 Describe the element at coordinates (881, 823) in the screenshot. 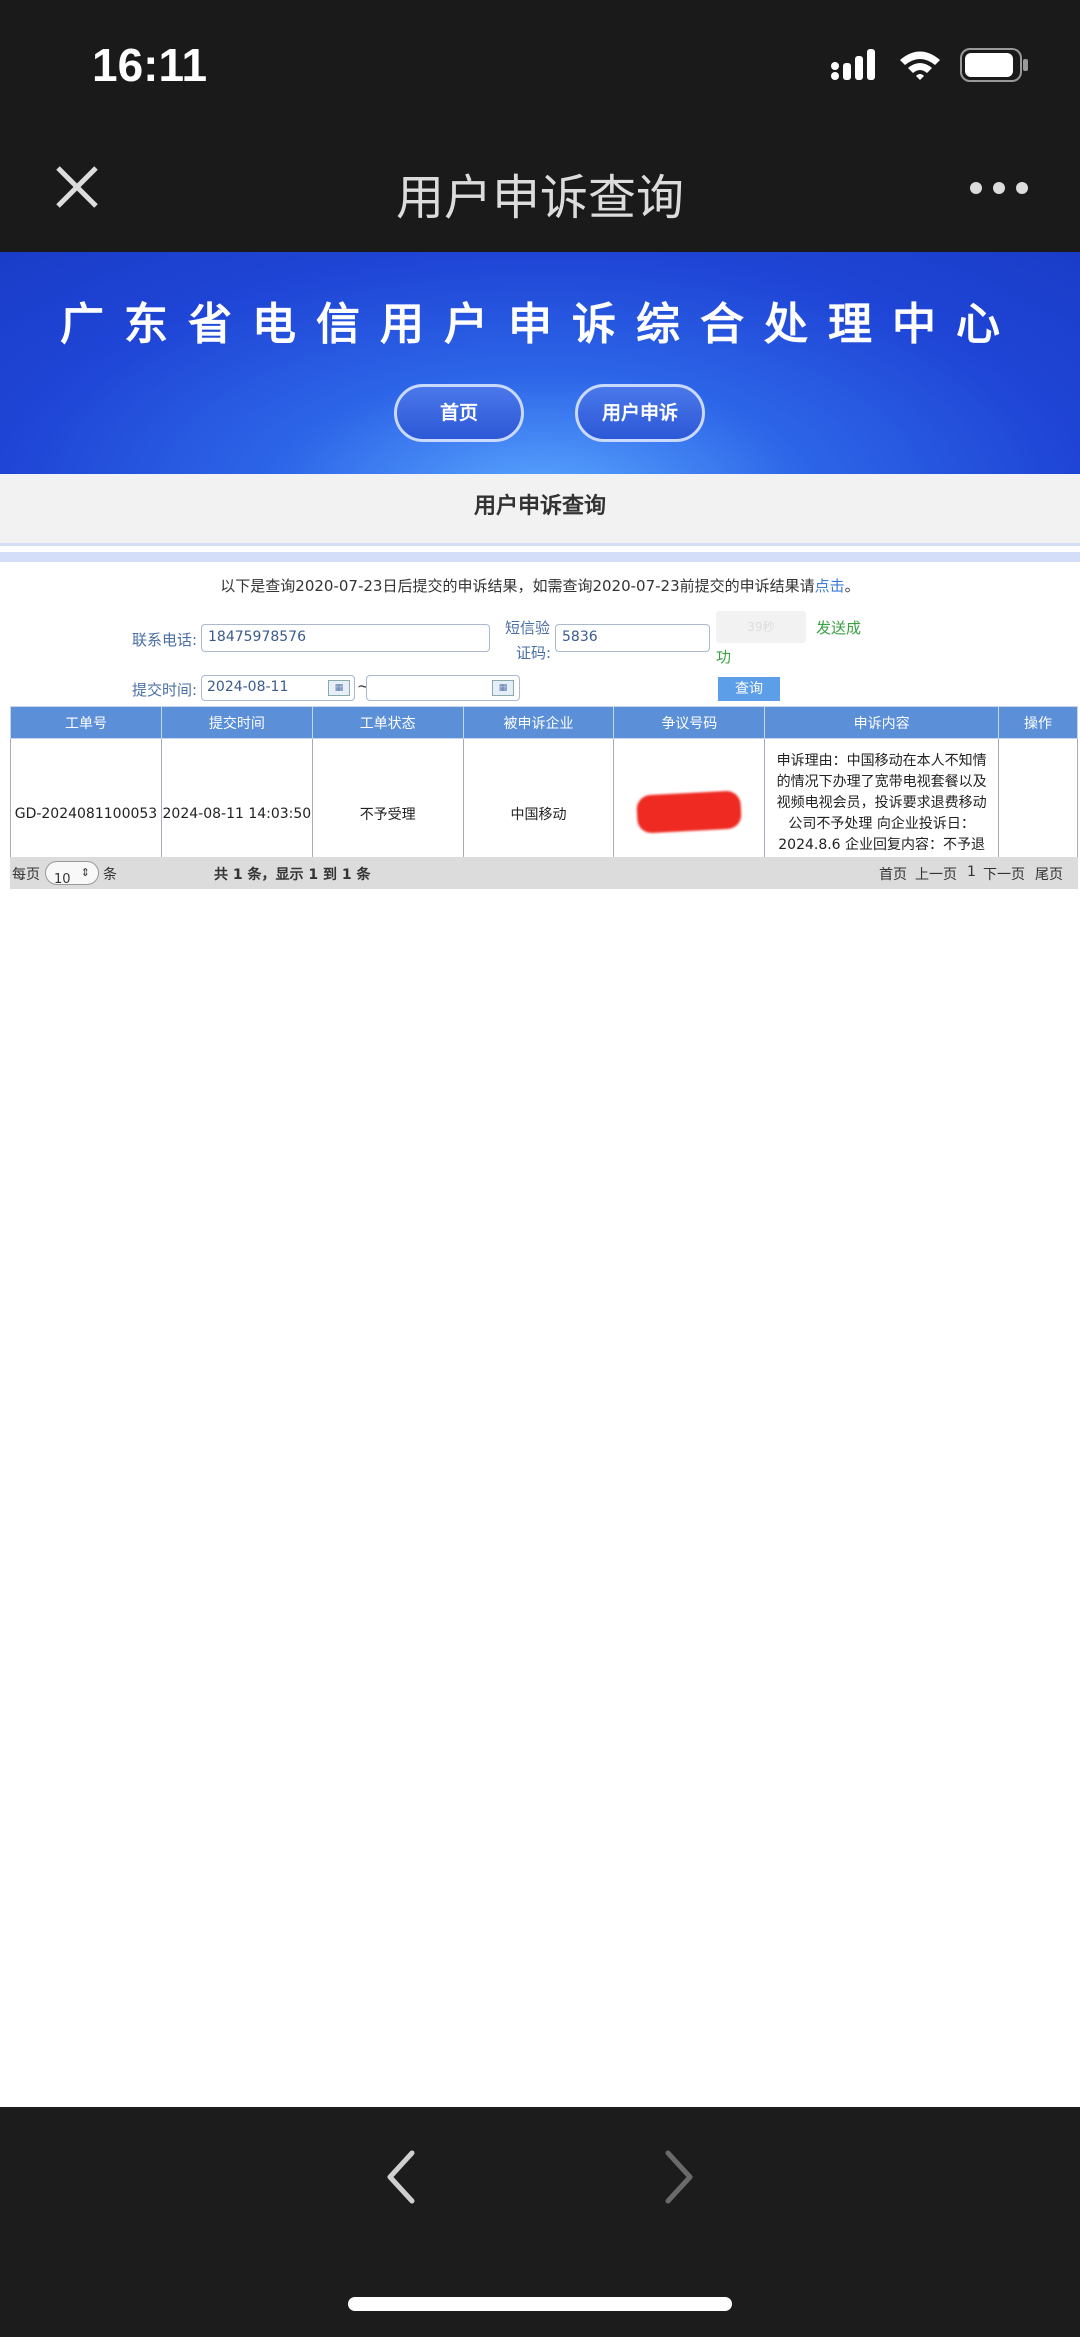

I see `content-line: 公司不予处理 向企业投诉日：` at that location.